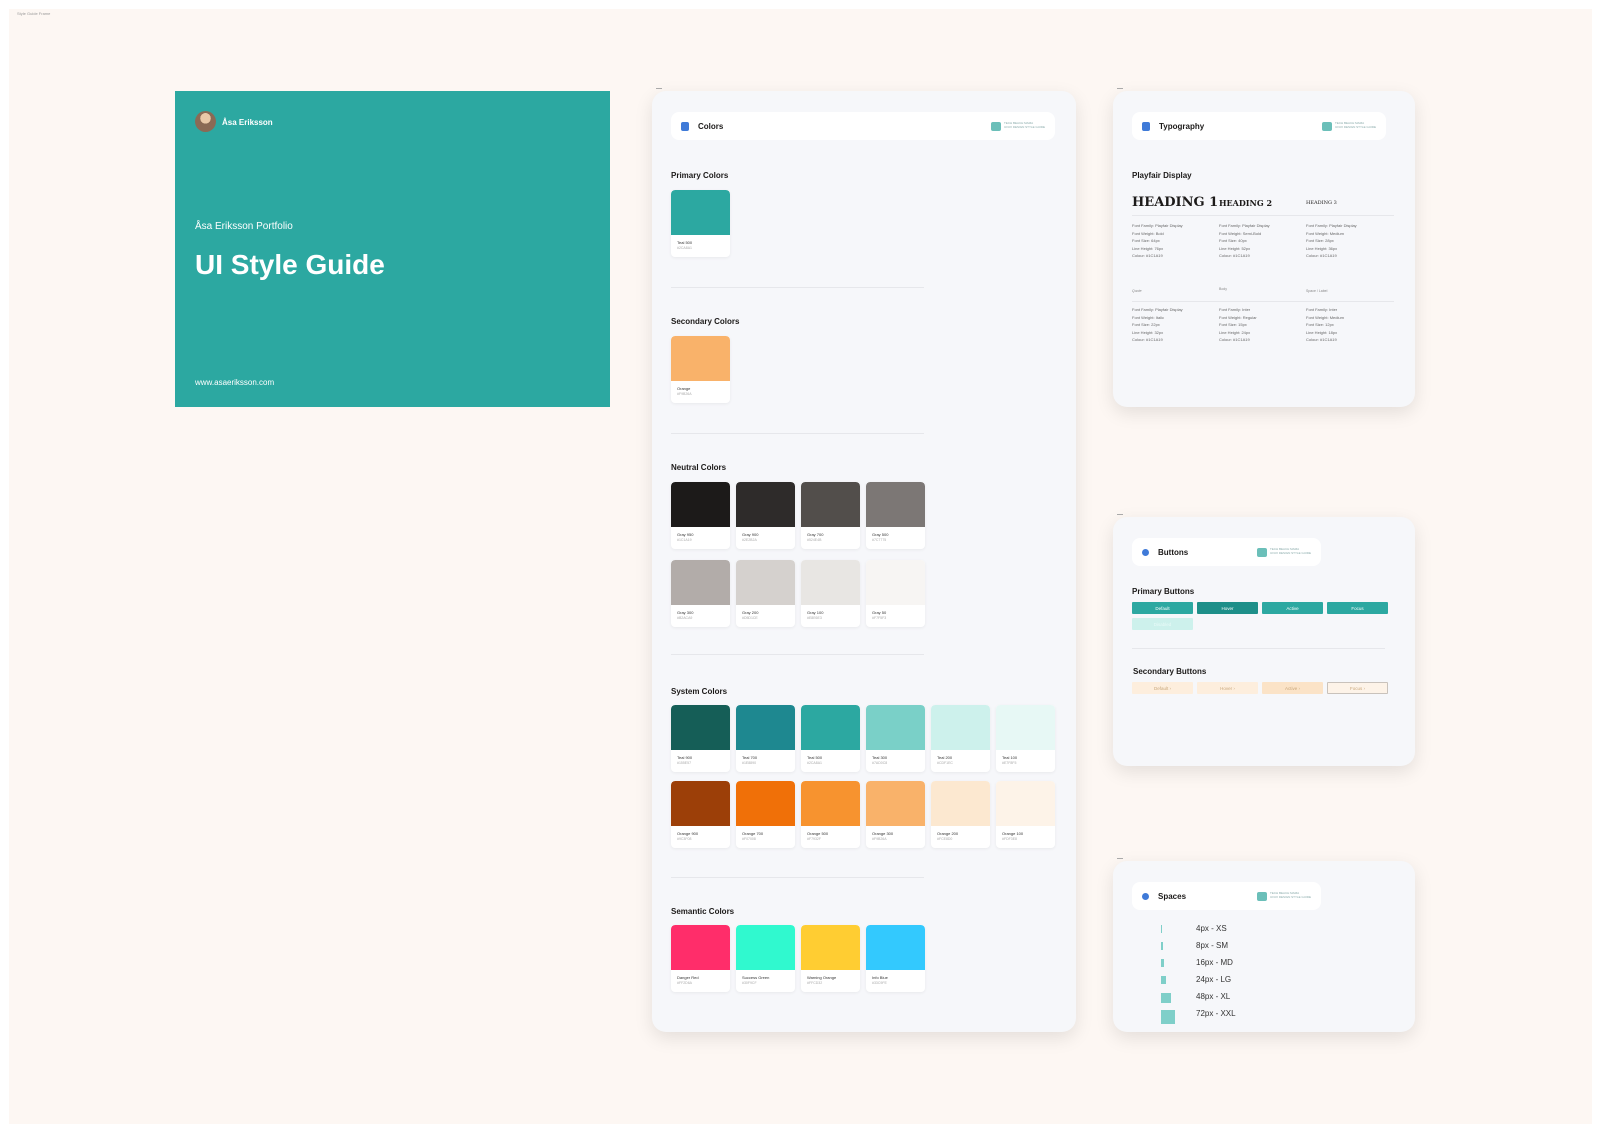 Image resolution: width=1600 pixels, height=1133 pixels. What do you see at coordinates (1162, 624) in the screenshot?
I see `primary-button-disabled: Disabled` at bounding box center [1162, 624].